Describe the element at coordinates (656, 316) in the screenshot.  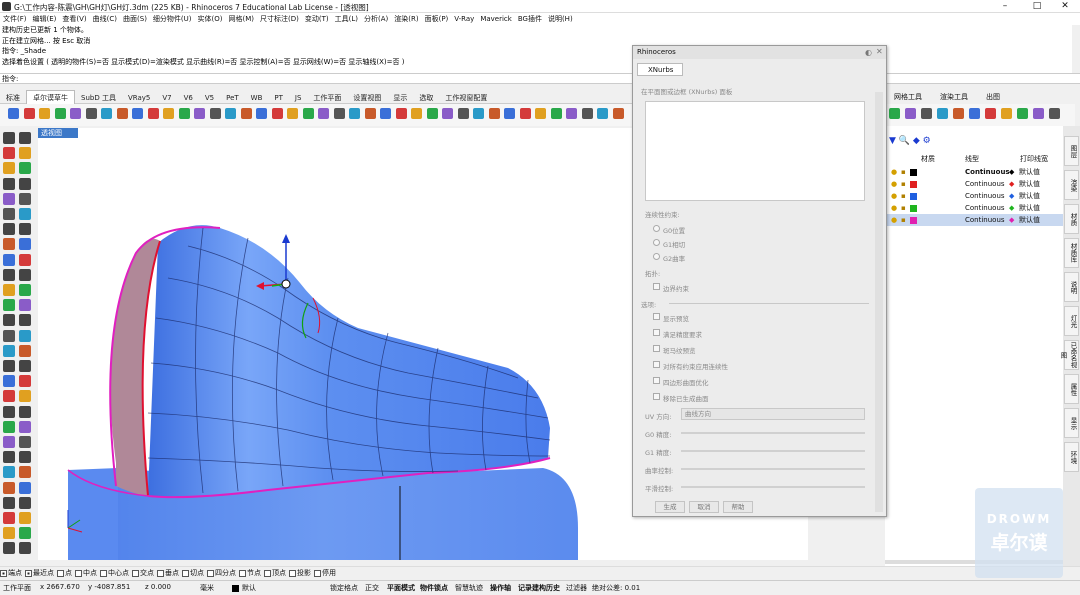
I see `checkbox-show-preview` at that location.